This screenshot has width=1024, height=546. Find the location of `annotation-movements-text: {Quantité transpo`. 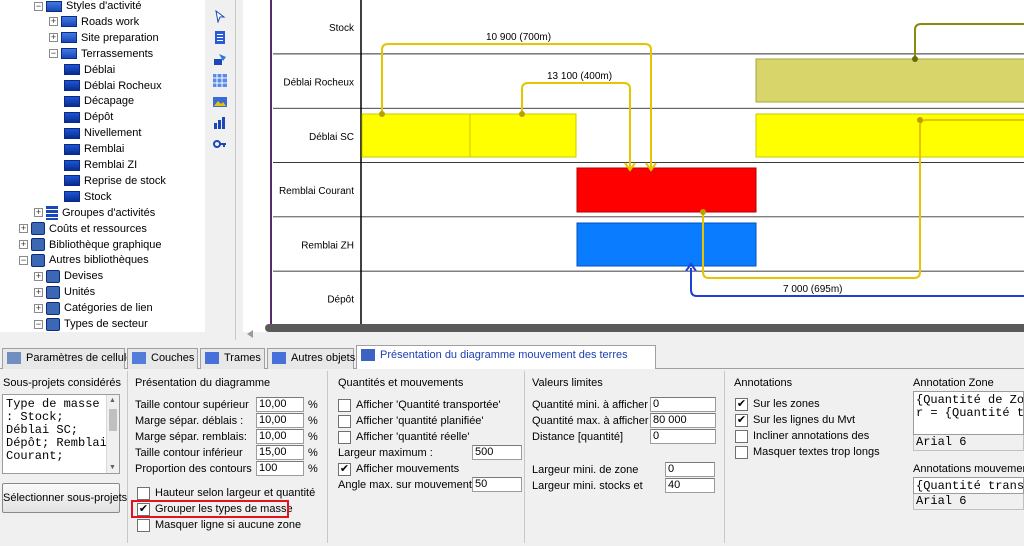

annotation-movements-text: {Quantité transpo is located at coordinates (970, 486).